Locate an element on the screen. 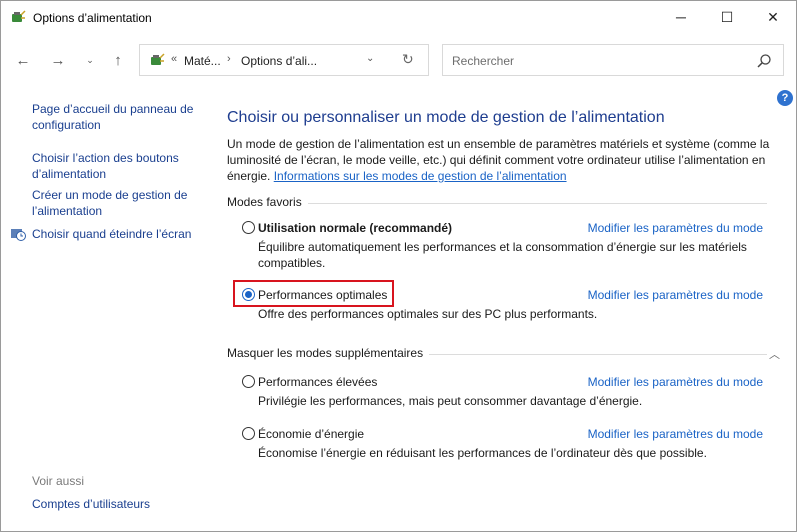 The height and width of the screenshot is (532, 797). address-bar: « Maté... › Options d’ali... ⌄ ↻ is located at coordinates (284, 60).